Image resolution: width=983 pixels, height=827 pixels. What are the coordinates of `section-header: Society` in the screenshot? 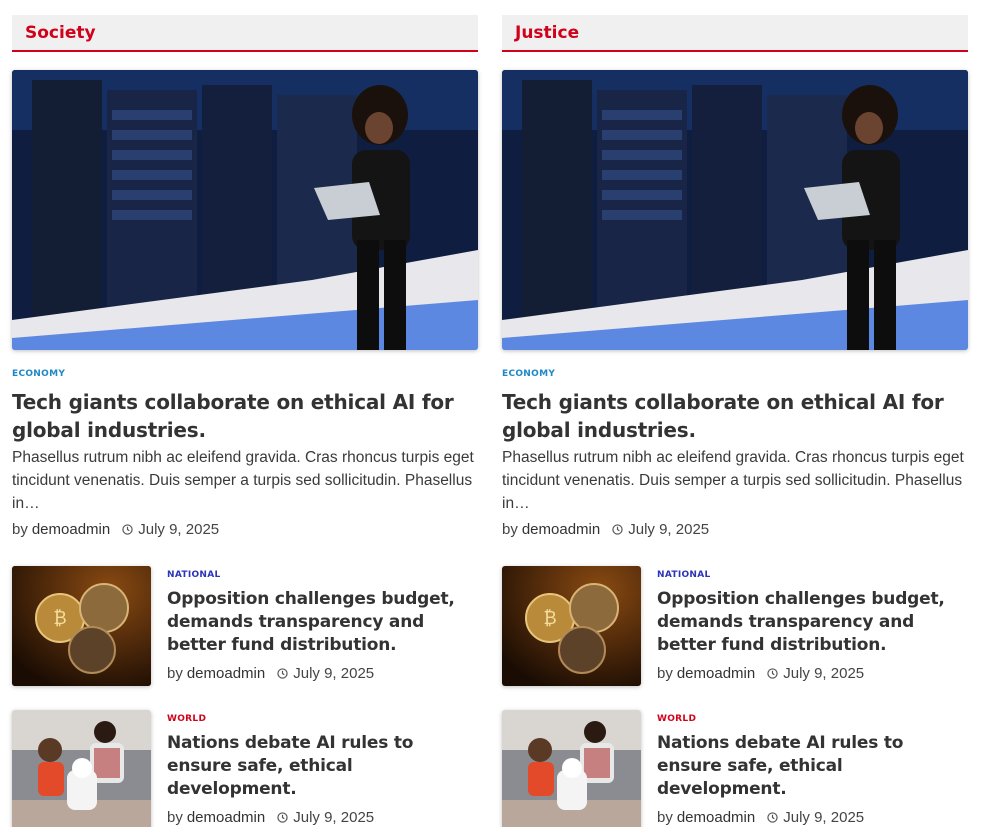 It's located at (245, 33).